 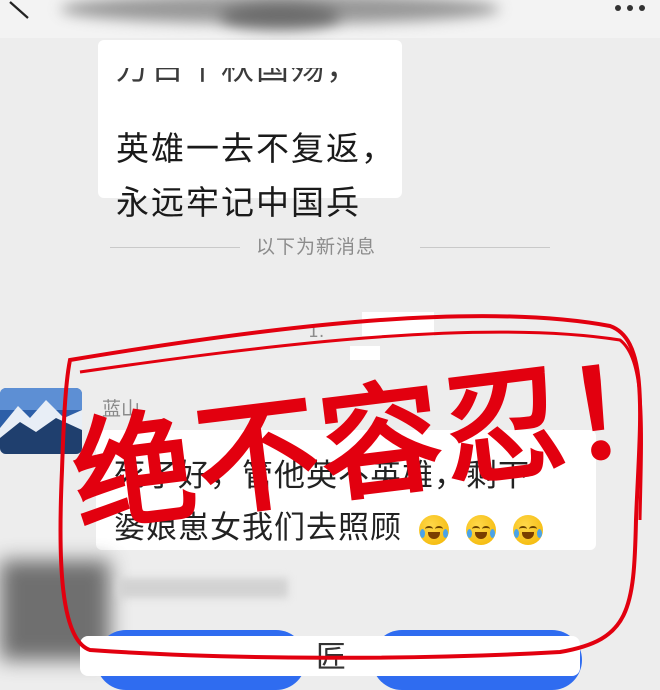 I want to click on message-bubble-new: 死了好，管他英不英雄，剩下 婆娘崽女我们去照顾, so click(x=346, y=490).